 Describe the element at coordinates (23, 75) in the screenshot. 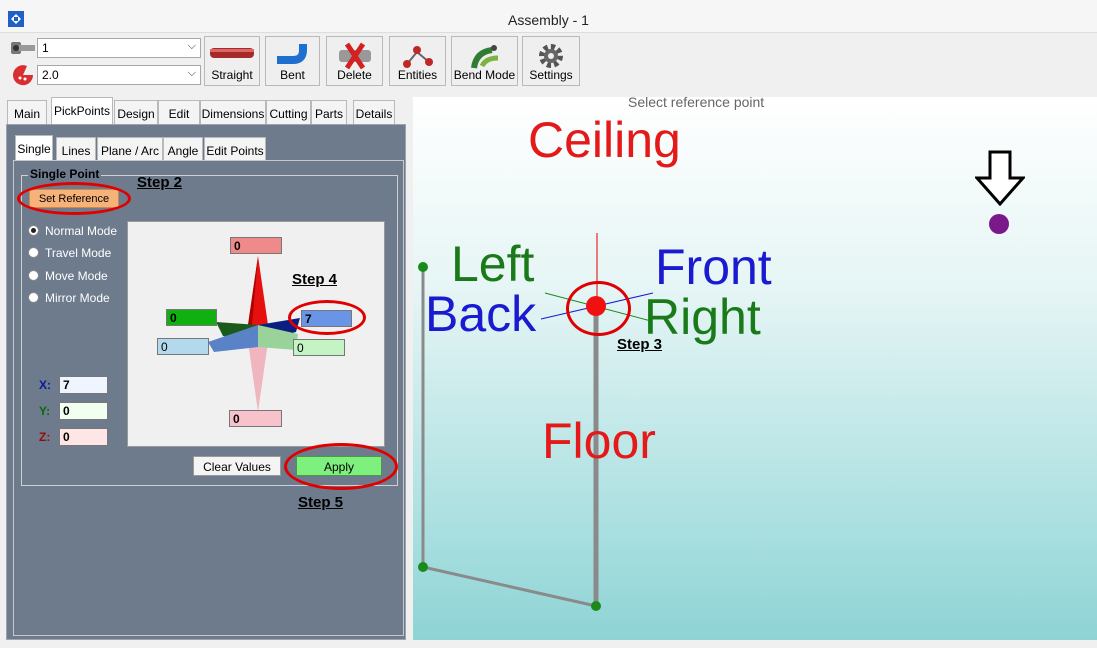

I see `pie-icon` at that location.